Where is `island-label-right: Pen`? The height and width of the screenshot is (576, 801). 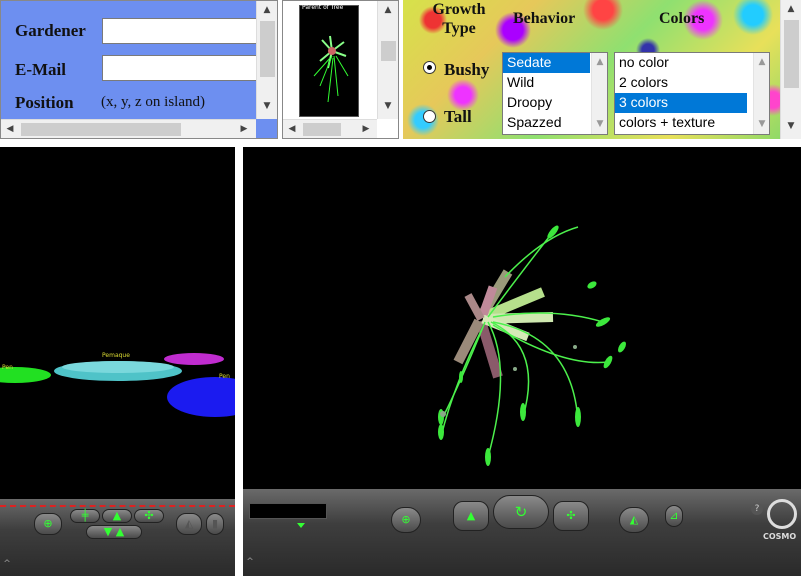
island-label-right: Pen is located at coordinates (224, 376).